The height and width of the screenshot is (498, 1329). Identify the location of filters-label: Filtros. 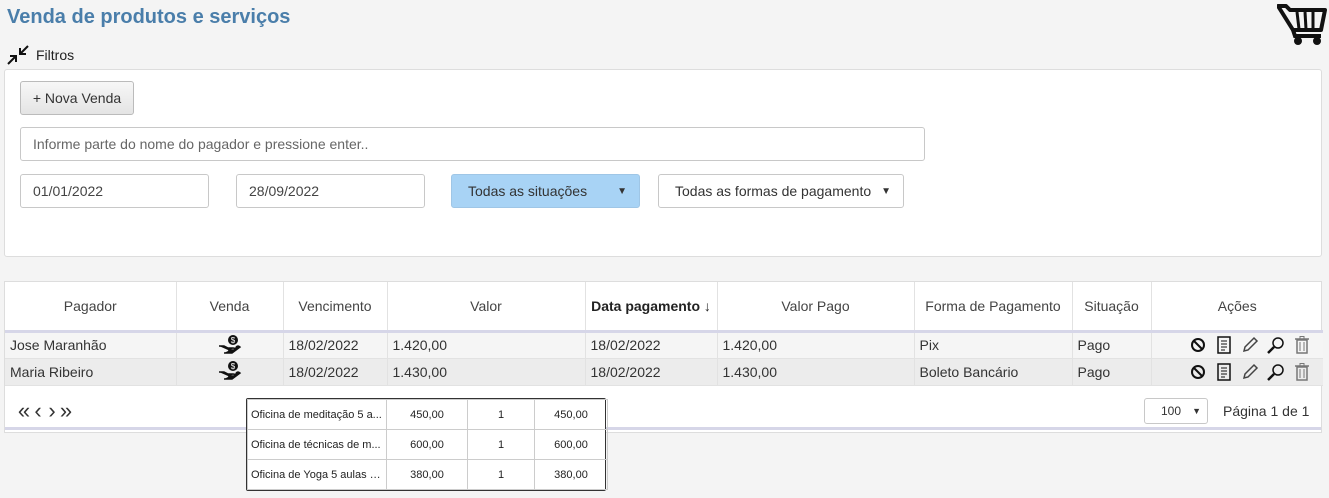
(55, 55).